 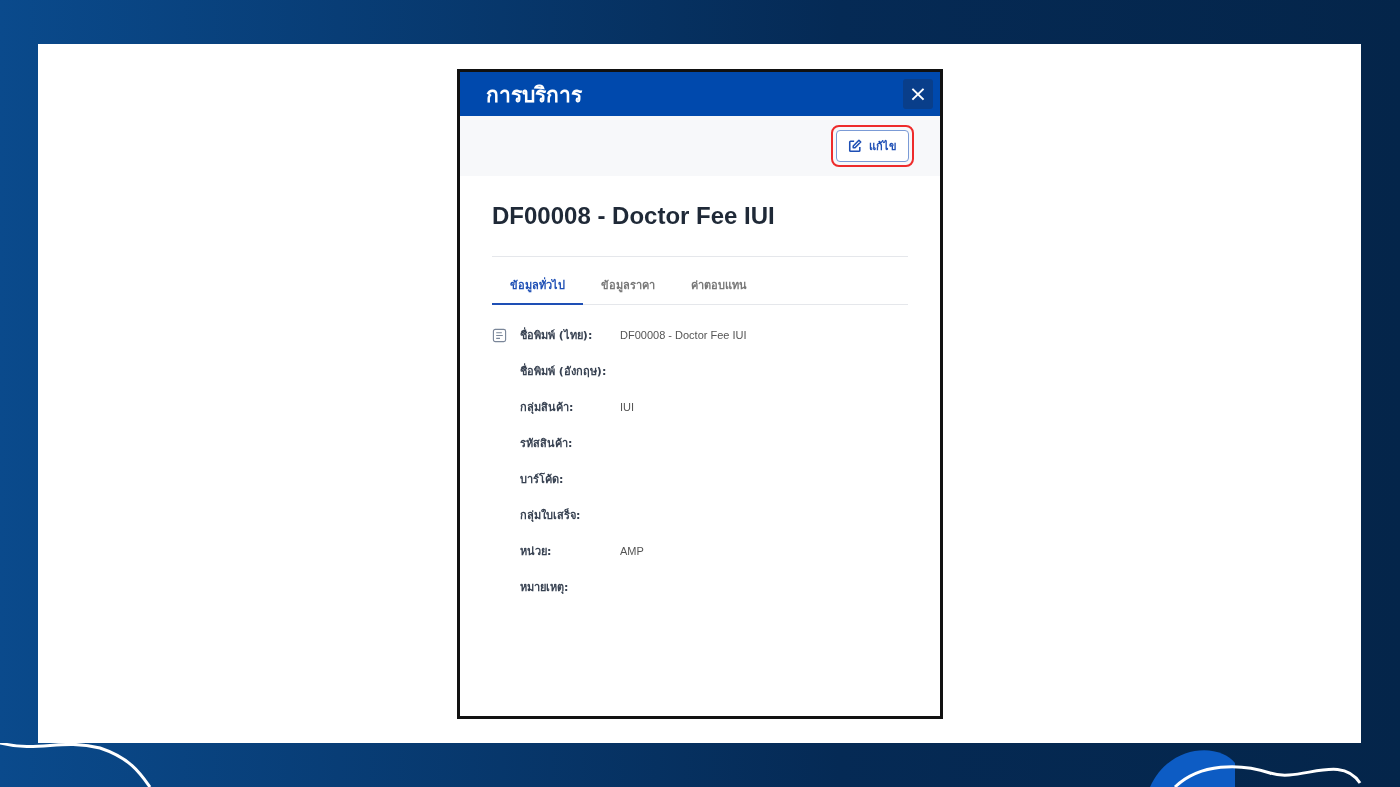 I want to click on tab: ค่าตอบแทน, so click(x=719, y=290).